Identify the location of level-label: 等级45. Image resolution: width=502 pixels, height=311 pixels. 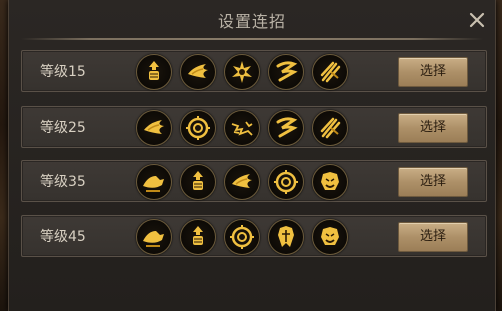
(63, 237).